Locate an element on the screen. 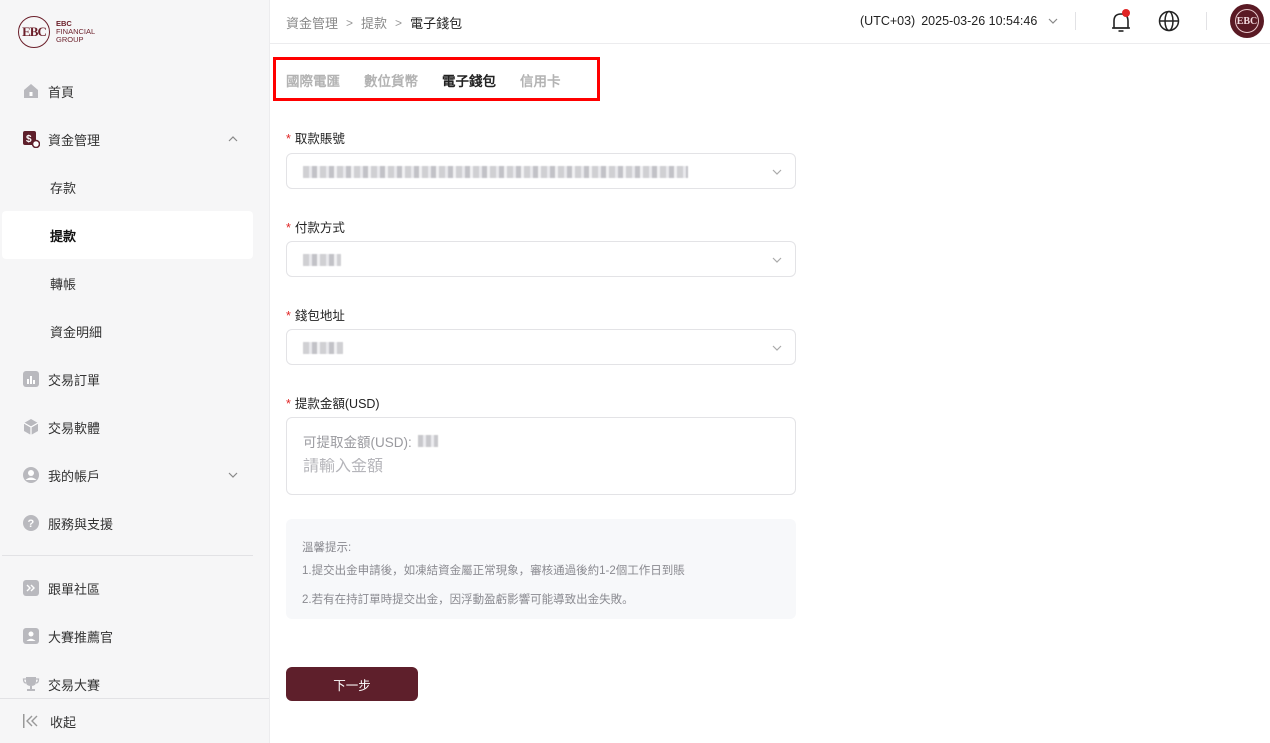 The image size is (1270, 743). sidebar-item-label: 服務與支援 is located at coordinates (81, 524).